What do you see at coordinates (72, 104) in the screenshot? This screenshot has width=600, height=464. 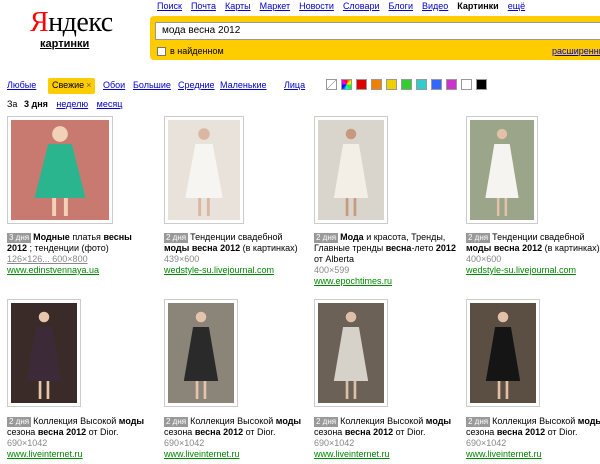 I see `period-week: неделю` at bounding box center [72, 104].